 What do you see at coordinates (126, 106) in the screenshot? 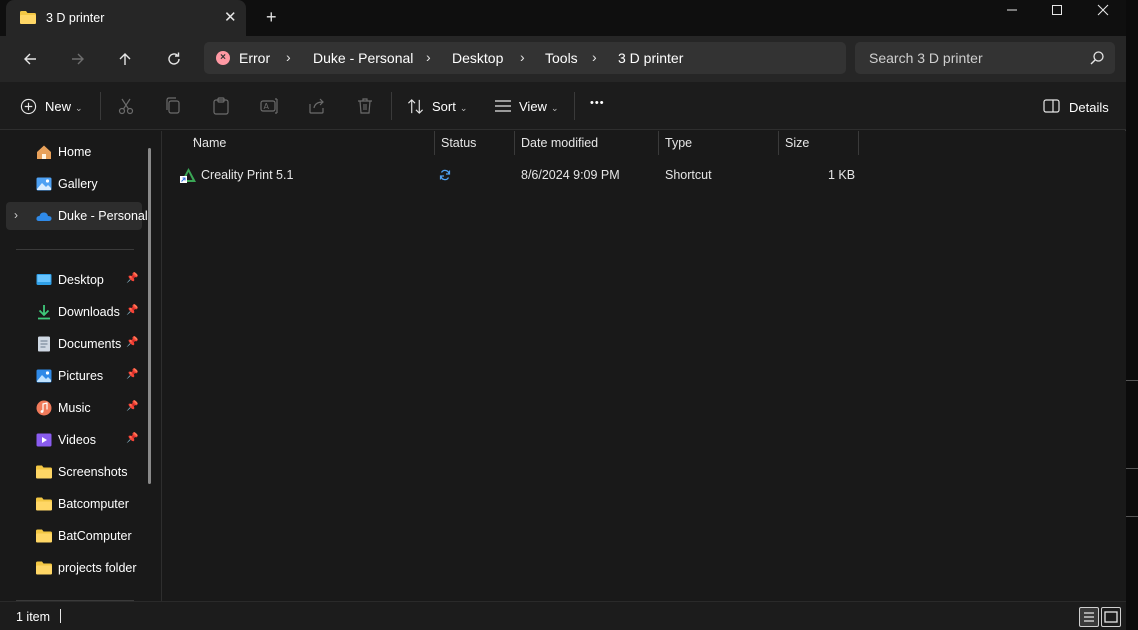
I see `cut-icon` at bounding box center [126, 106].